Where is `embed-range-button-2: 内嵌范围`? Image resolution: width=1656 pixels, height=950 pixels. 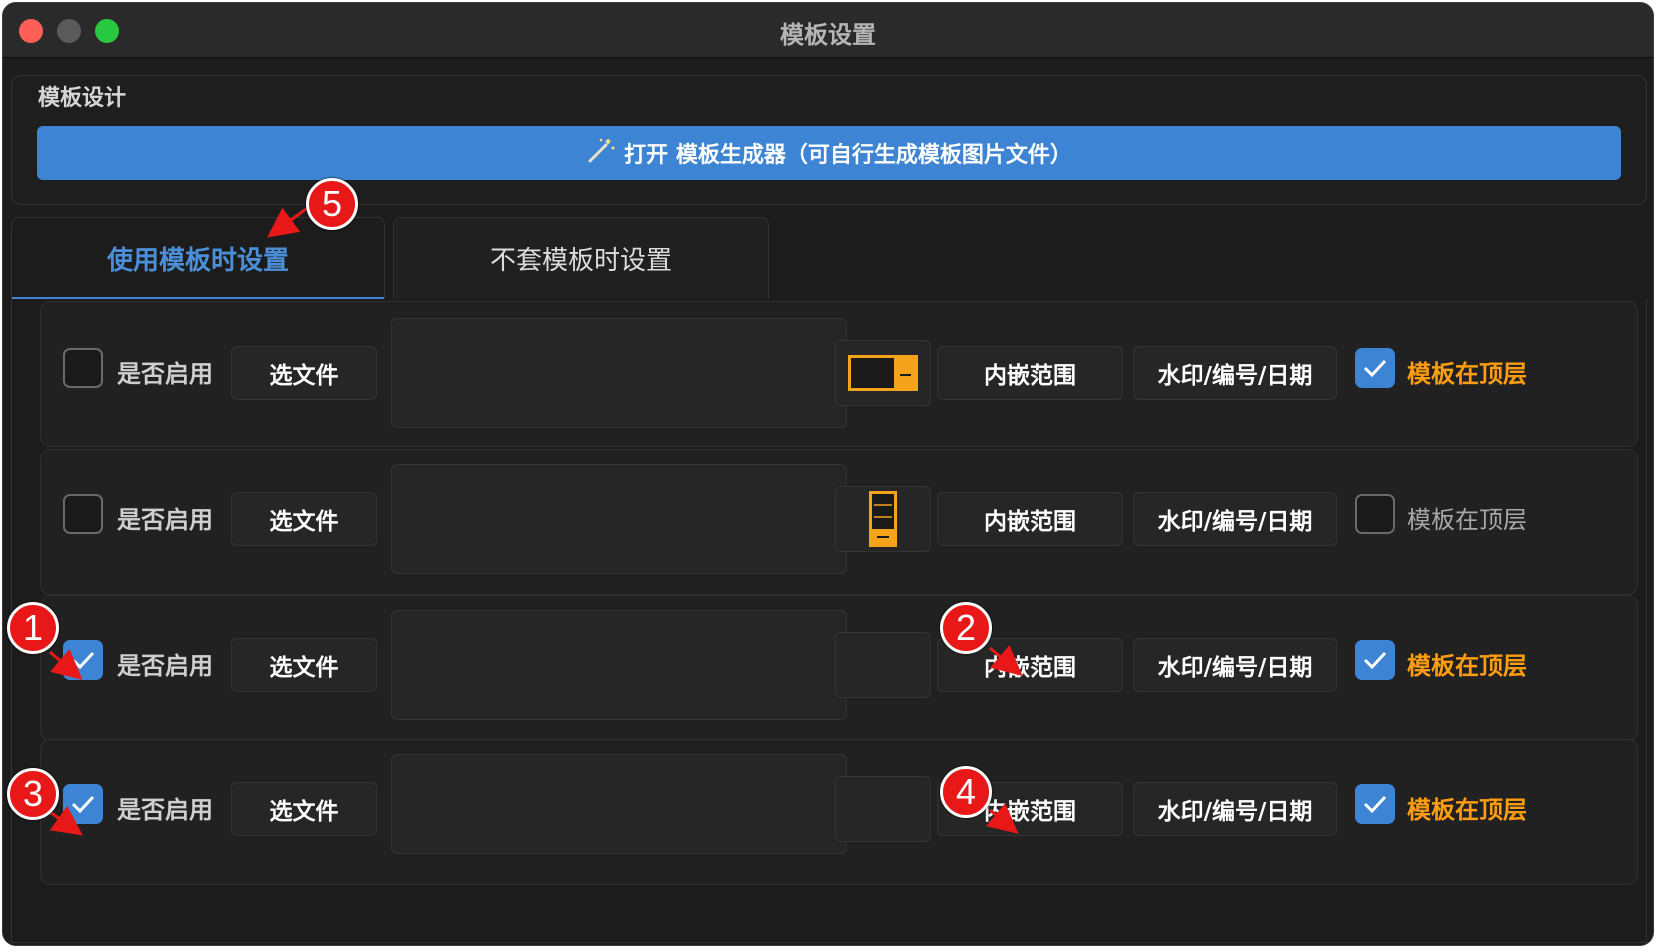 embed-range-button-2: 内嵌范围 is located at coordinates (1030, 519).